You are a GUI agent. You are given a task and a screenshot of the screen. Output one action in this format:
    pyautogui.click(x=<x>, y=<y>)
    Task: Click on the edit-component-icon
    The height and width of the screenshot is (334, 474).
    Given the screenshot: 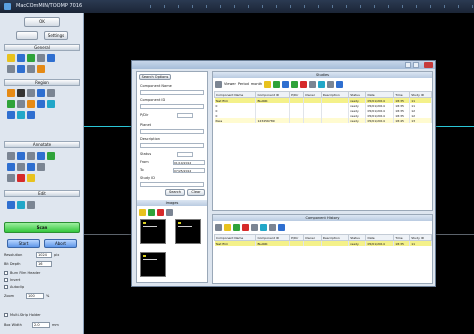 What is the action you would take?
    pyautogui.click(x=236, y=227)
    